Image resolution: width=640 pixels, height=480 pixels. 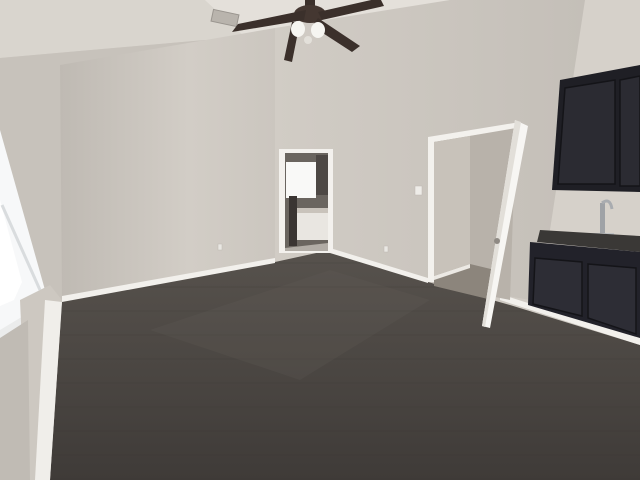 What do you see at coordinates (418, 190) in the screenshot?
I see `light-switch` at bounding box center [418, 190].